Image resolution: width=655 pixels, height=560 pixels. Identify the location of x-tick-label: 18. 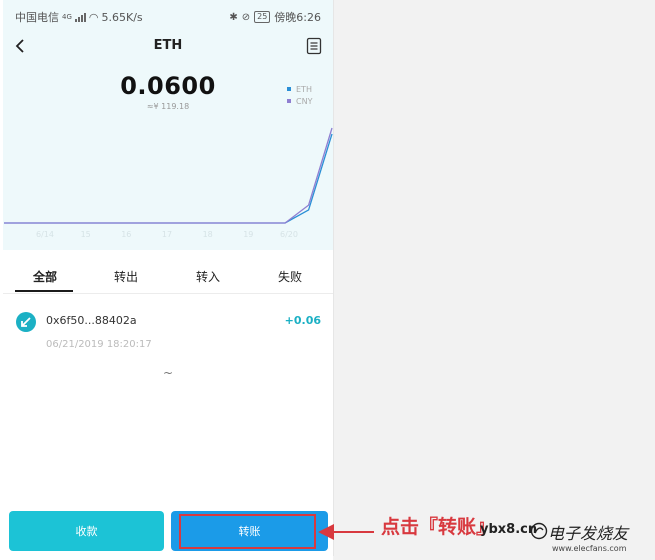
(208, 234).